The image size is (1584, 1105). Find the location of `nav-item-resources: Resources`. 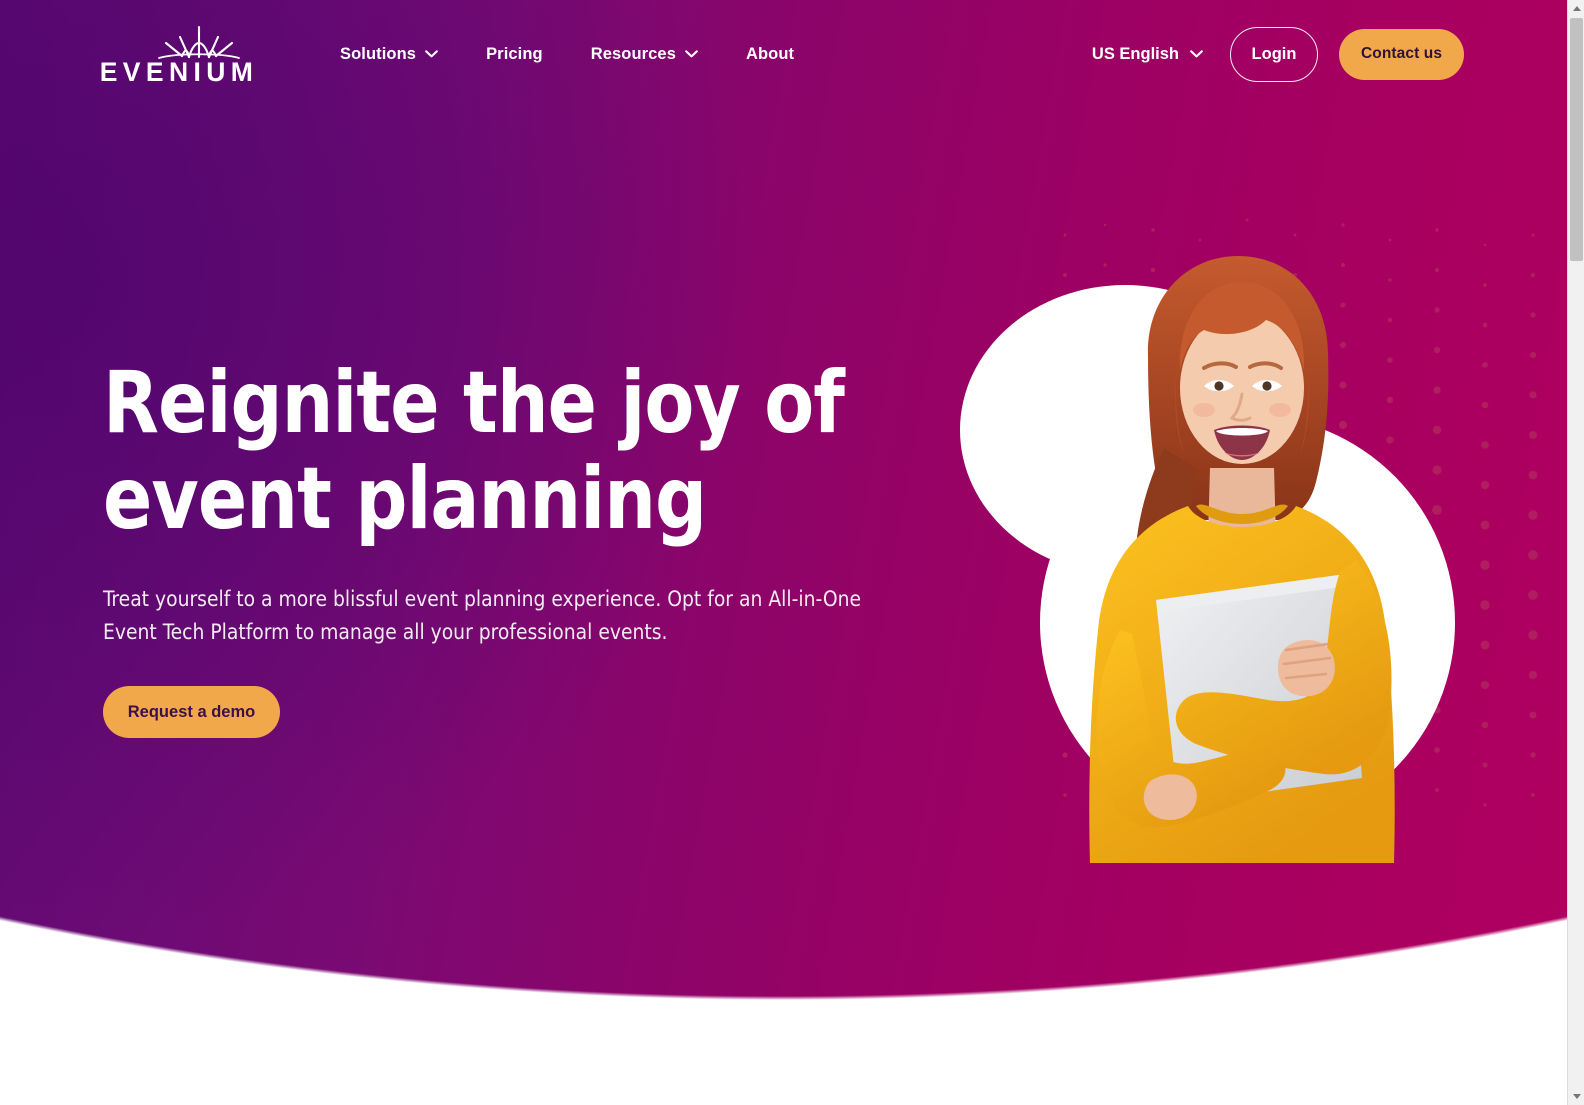

nav-item-resources: Resources is located at coordinates (644, 54).